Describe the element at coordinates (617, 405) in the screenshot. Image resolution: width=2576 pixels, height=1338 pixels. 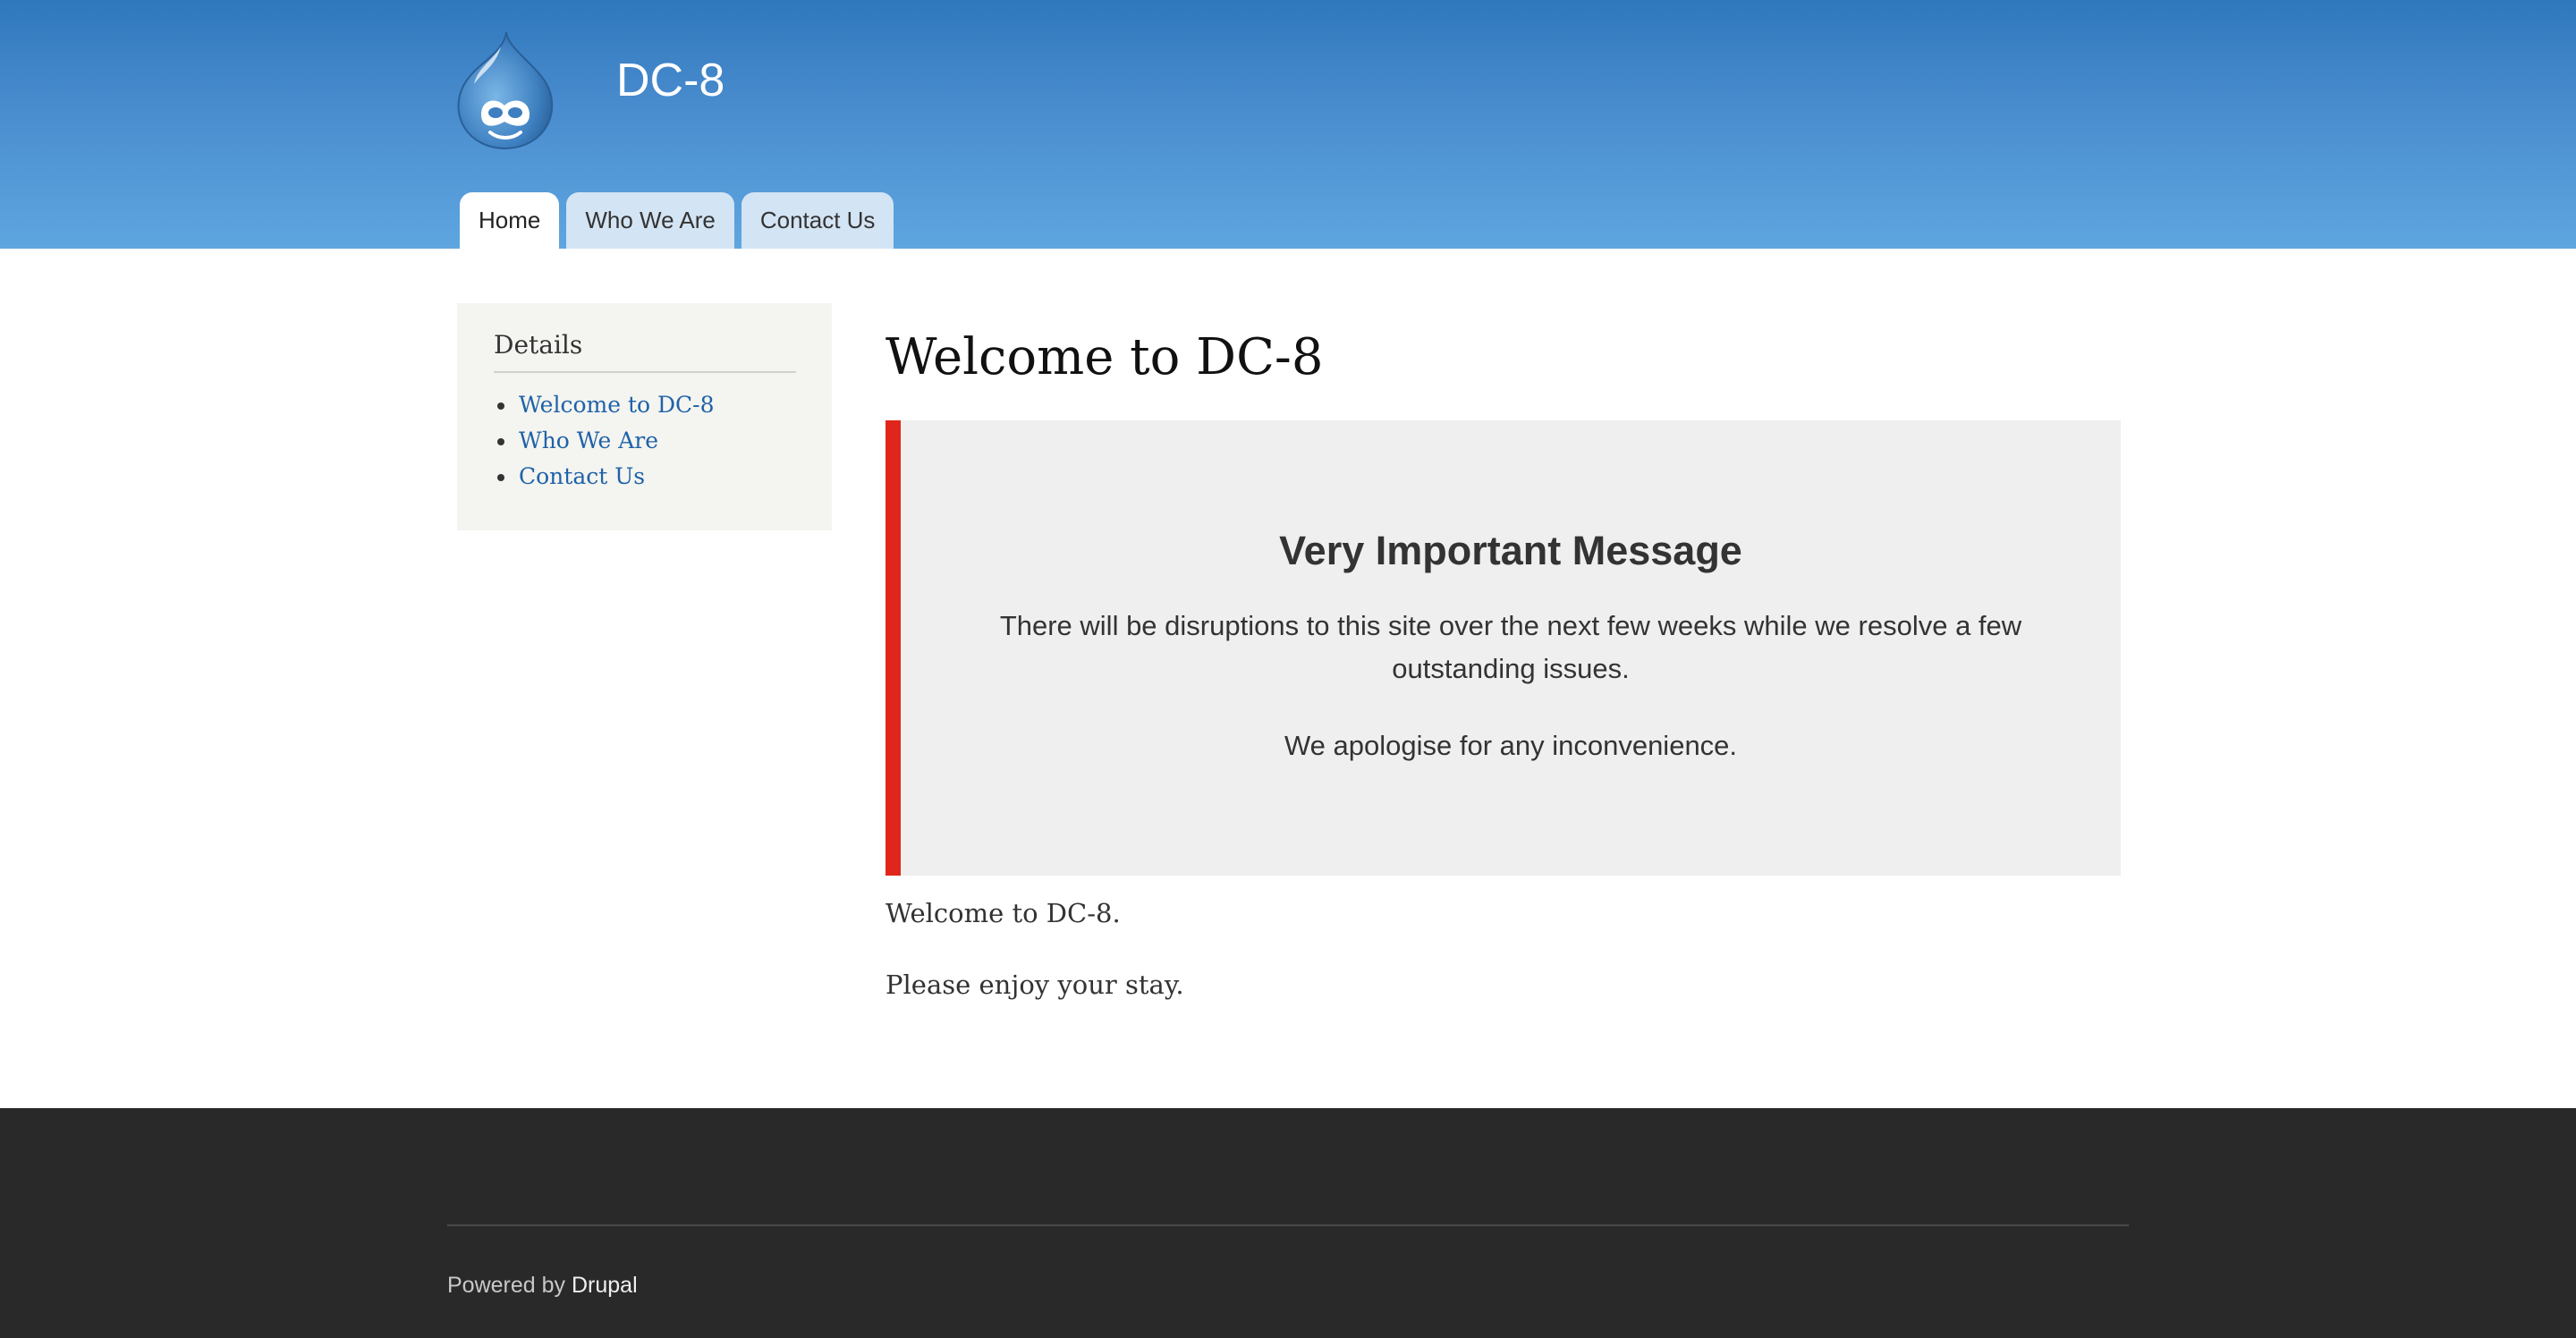
I see `sidebar-link-welcome: Welcome to DC-8` at that location.